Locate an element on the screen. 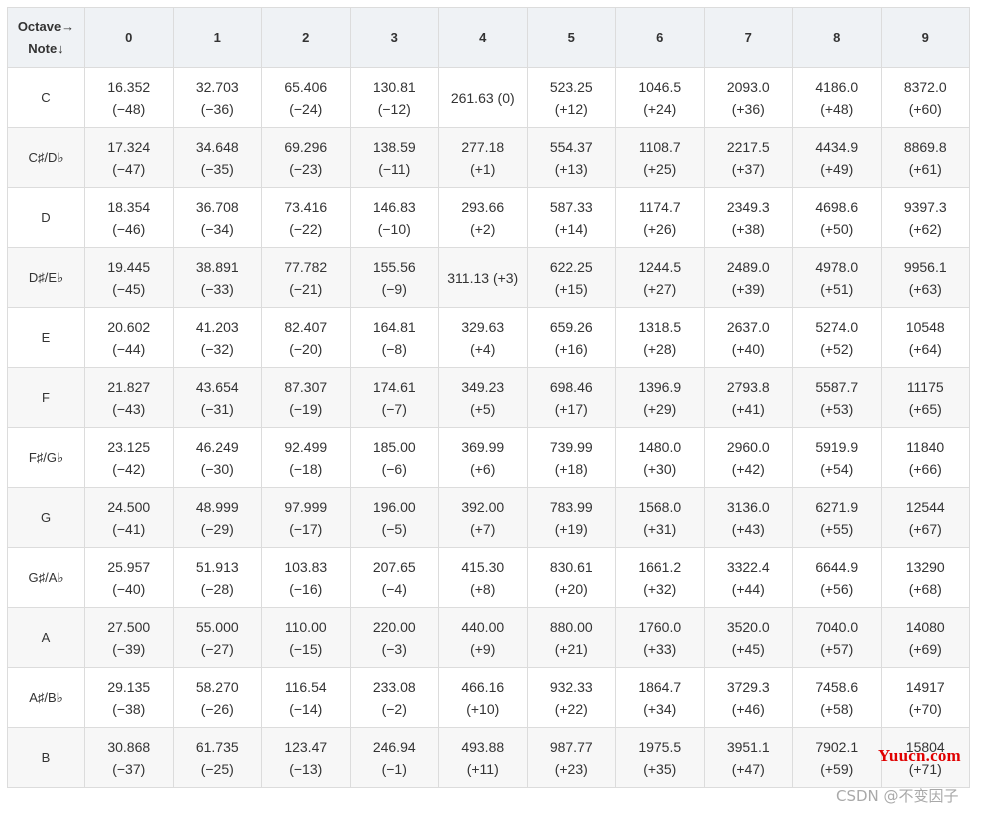 The image size is (987, 813). frequency-cell: 30.868 (−37) is located at coordinates (129, 757).